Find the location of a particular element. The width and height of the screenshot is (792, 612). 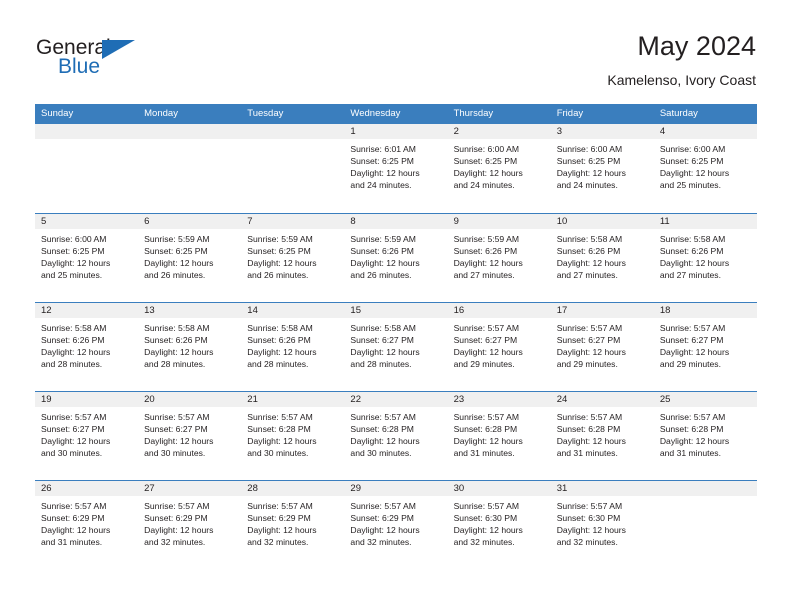

sunrise-text: Sunrise: 6:00 AM is located at coordinates (589, 149).